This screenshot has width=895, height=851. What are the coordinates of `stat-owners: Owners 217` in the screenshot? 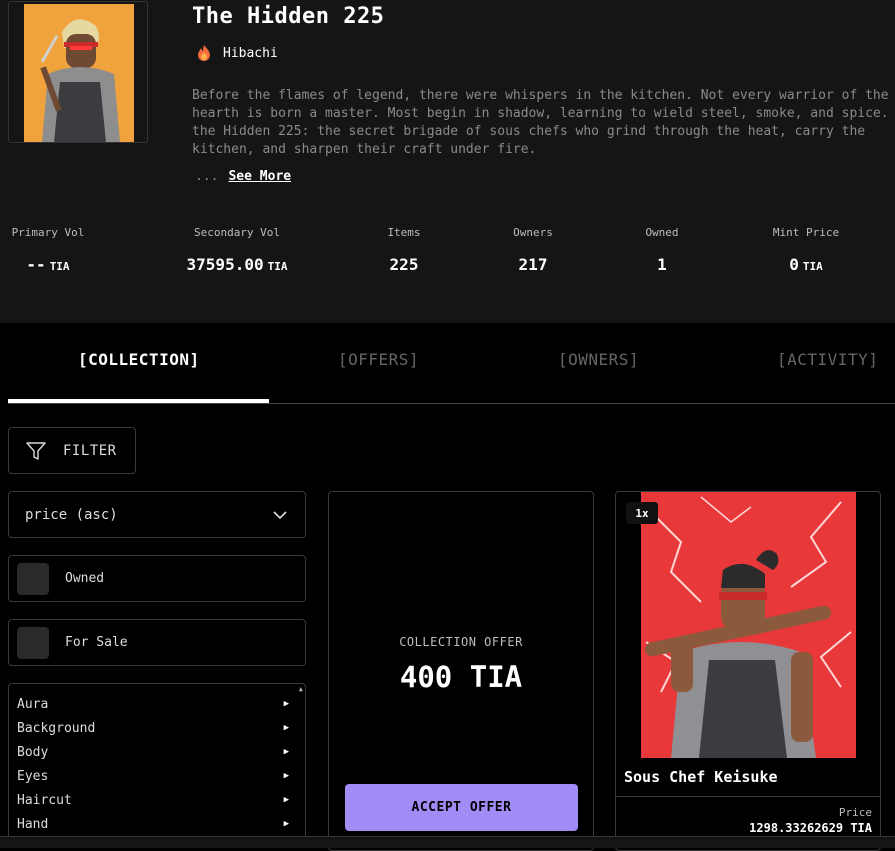 It's located at (533, 250).